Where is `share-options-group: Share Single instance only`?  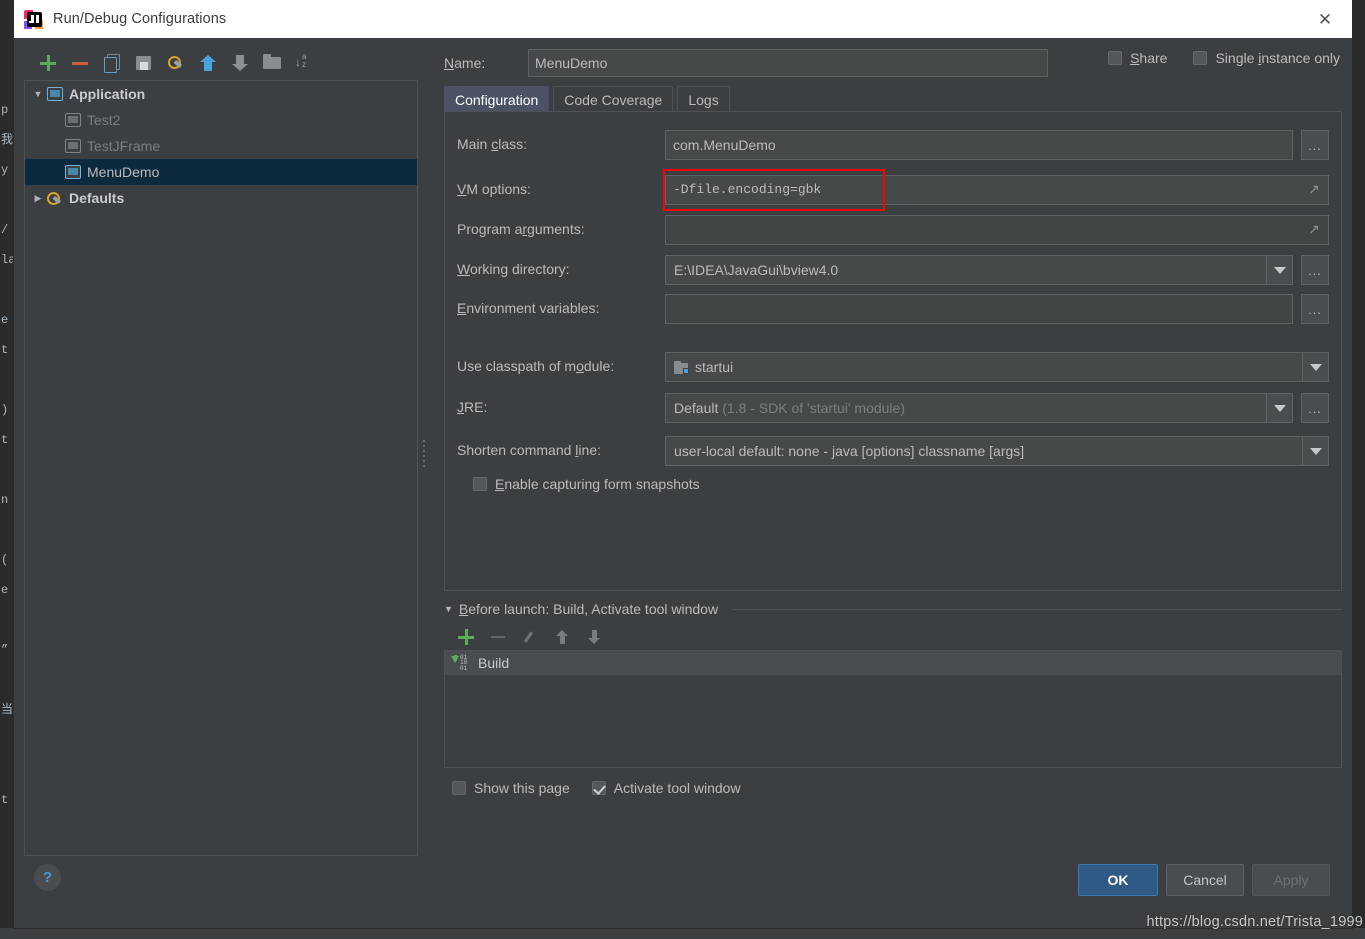 share-options-group: Share Single instance only is located at coordinates (1224, 58).